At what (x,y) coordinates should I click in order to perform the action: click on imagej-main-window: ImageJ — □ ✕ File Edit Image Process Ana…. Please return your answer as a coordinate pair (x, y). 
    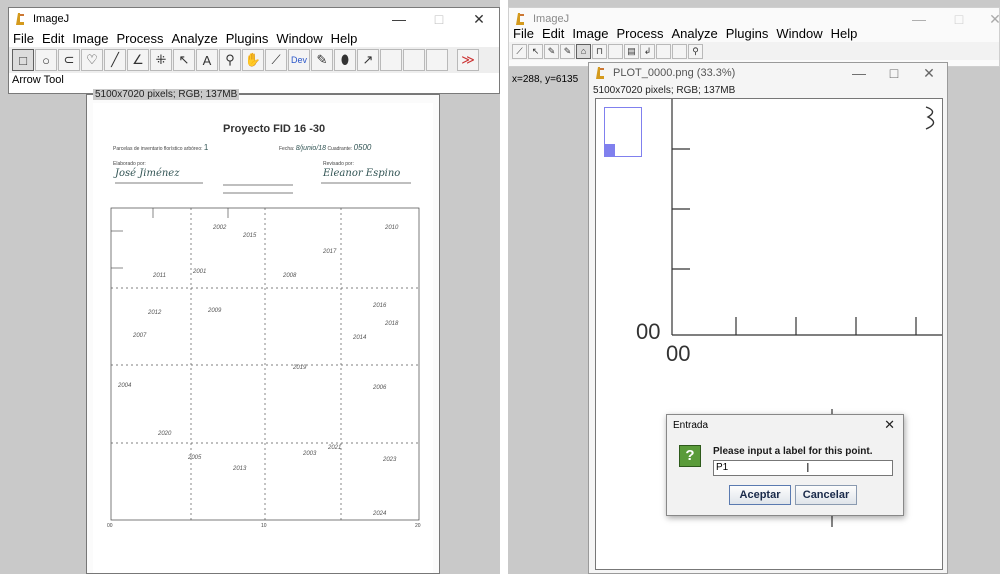
    Looking at the image, I should click on (254, 50).